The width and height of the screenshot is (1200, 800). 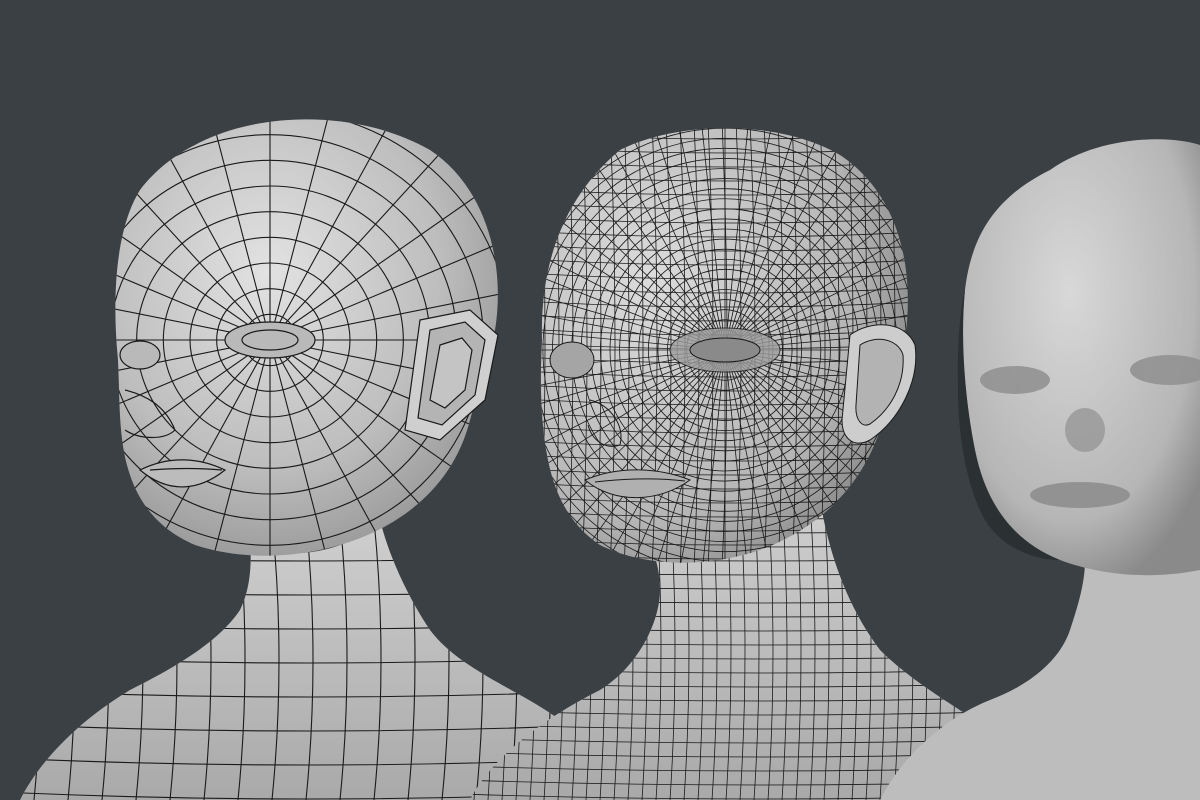 I want to click on mouth, so click(x=1080, y=495).